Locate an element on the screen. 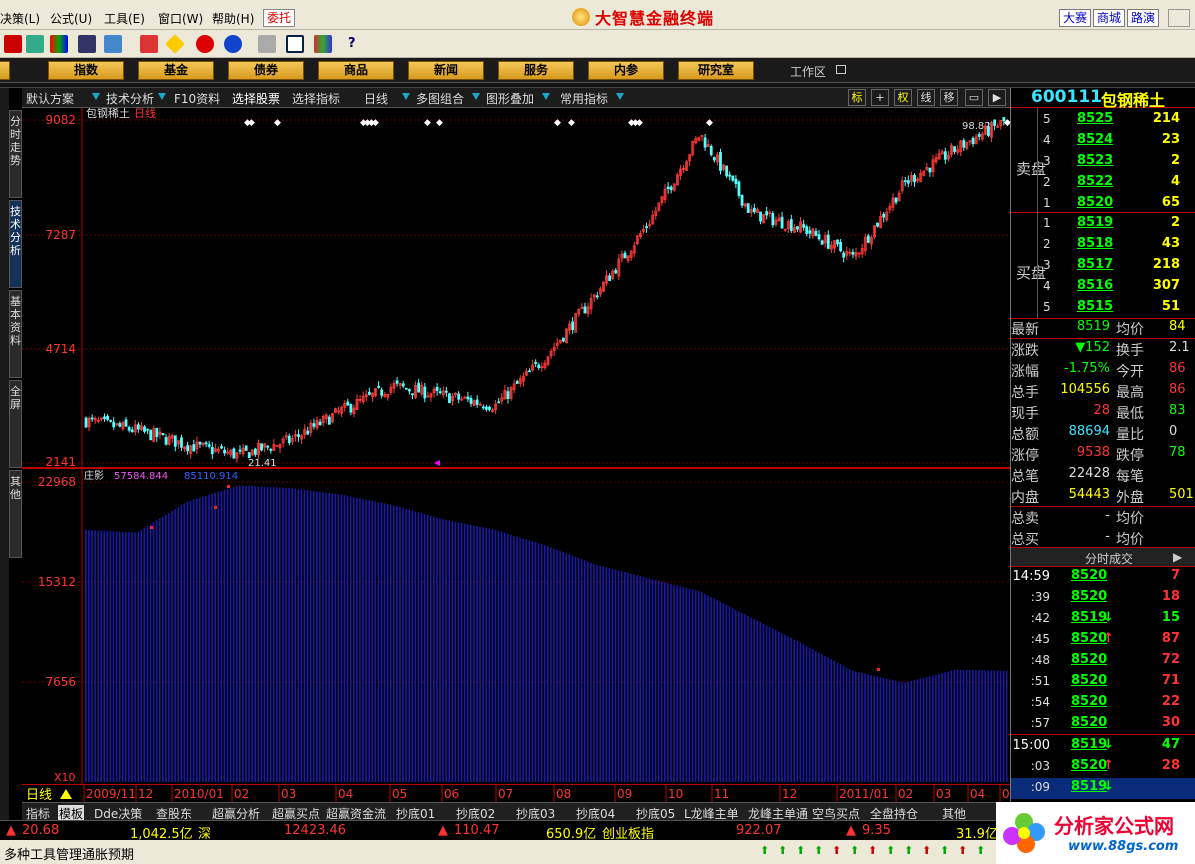  select-stock-button: 选择股票 is located at coordinates (256, 98).